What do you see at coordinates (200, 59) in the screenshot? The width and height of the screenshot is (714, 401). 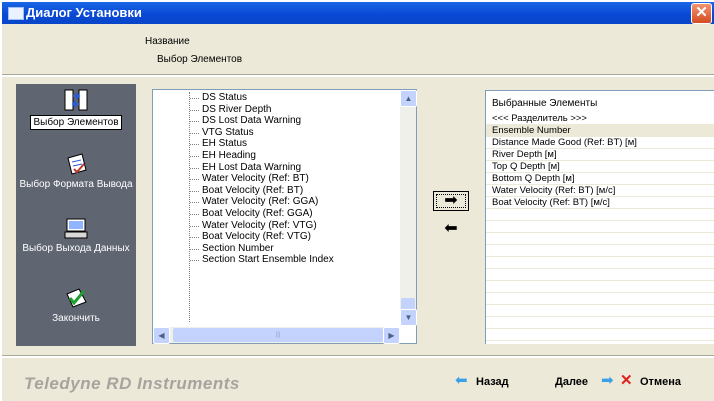 I see `page-subtitle: Выбор Элементов` at bounding box center [200, 59].